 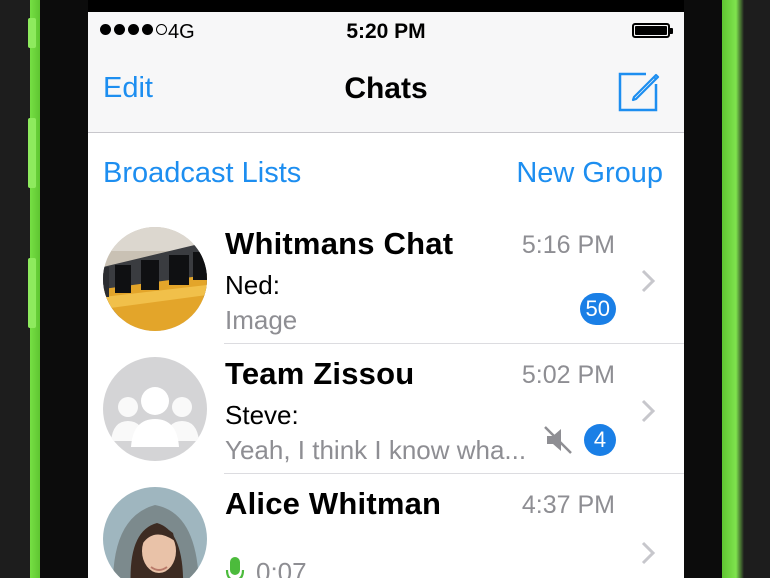 What do you see at coordinates (339, 243) in the screenshot?
I see `chat-name: Whitmans Chat` at bounding box center [339, 243].